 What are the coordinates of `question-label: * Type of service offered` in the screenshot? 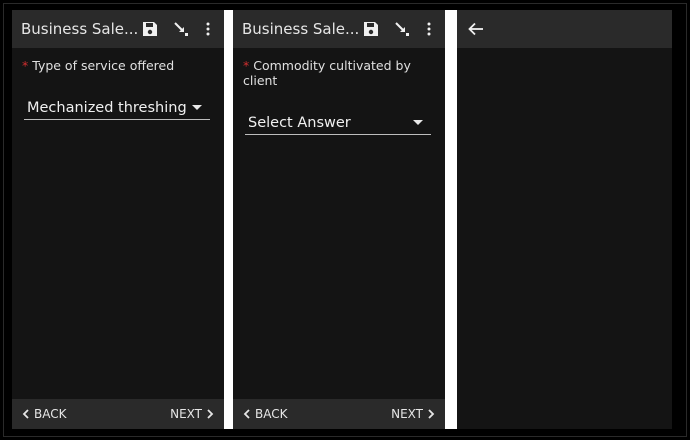 It's located at (118, 65).